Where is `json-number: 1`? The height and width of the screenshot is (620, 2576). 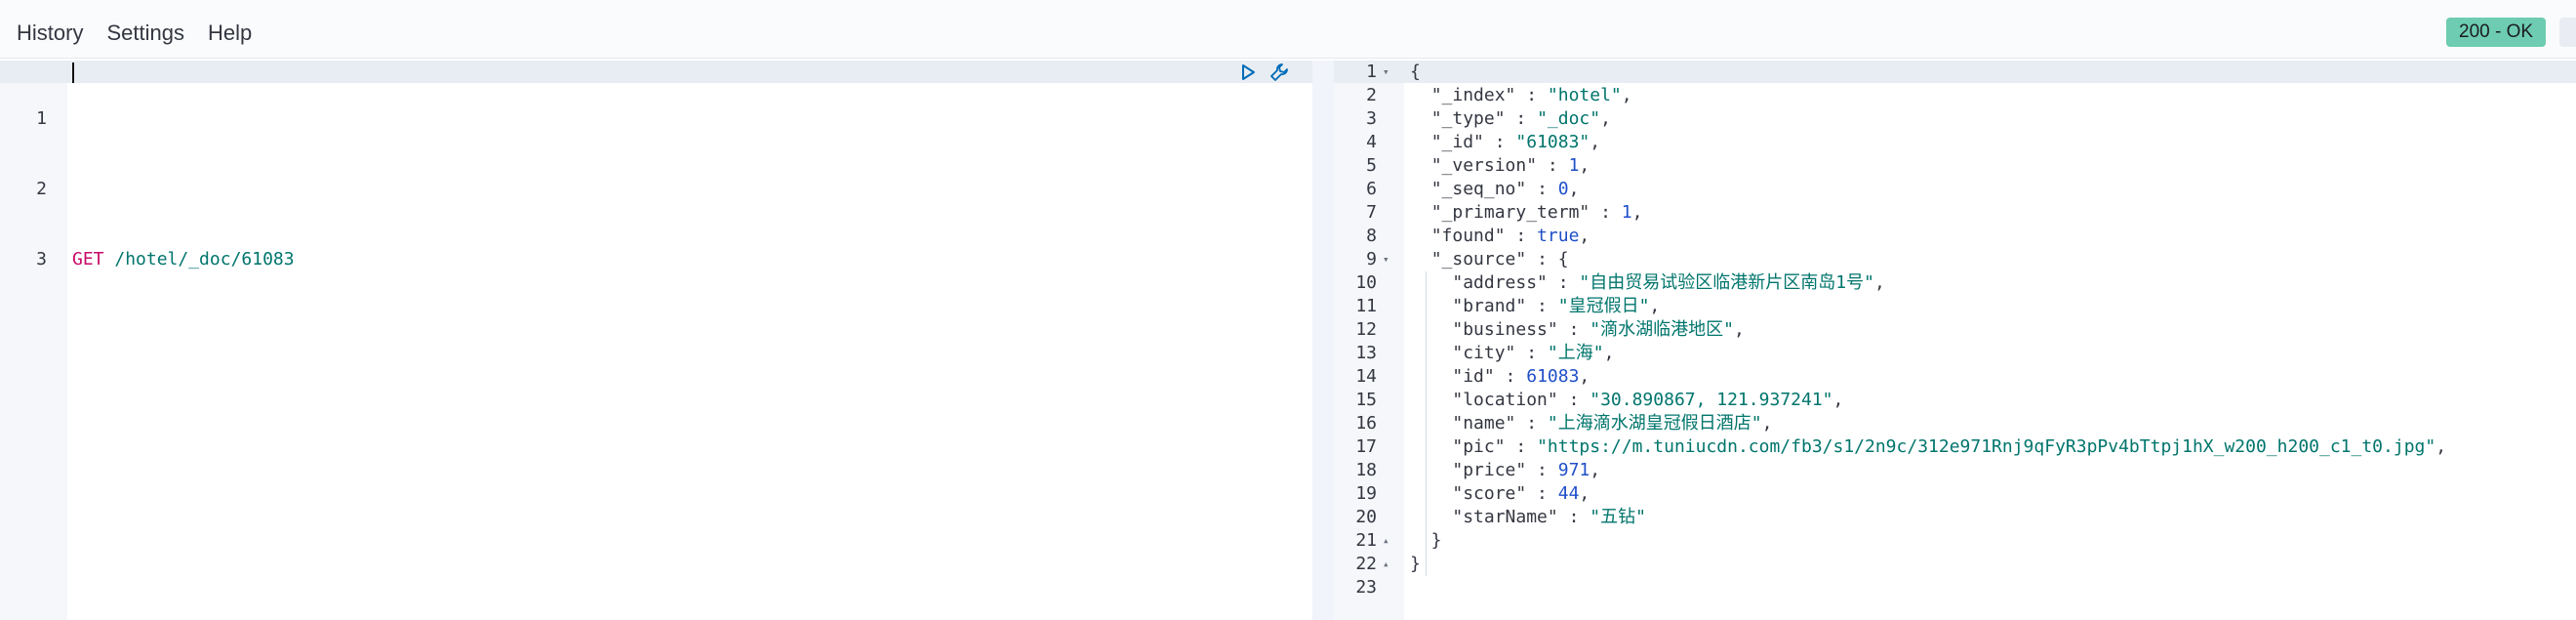
json-number: 1 is located at coordinates (1626, 212).